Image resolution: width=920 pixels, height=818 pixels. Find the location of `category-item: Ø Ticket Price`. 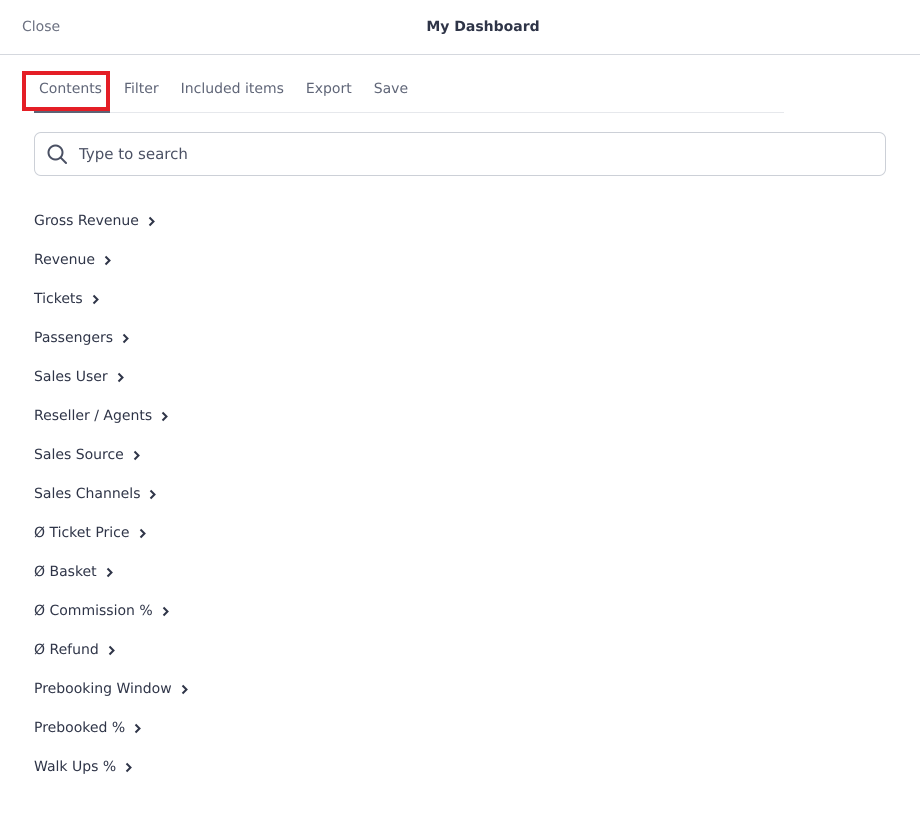

category-item: Ø Ticket Price is located at coordinates (90, 533).